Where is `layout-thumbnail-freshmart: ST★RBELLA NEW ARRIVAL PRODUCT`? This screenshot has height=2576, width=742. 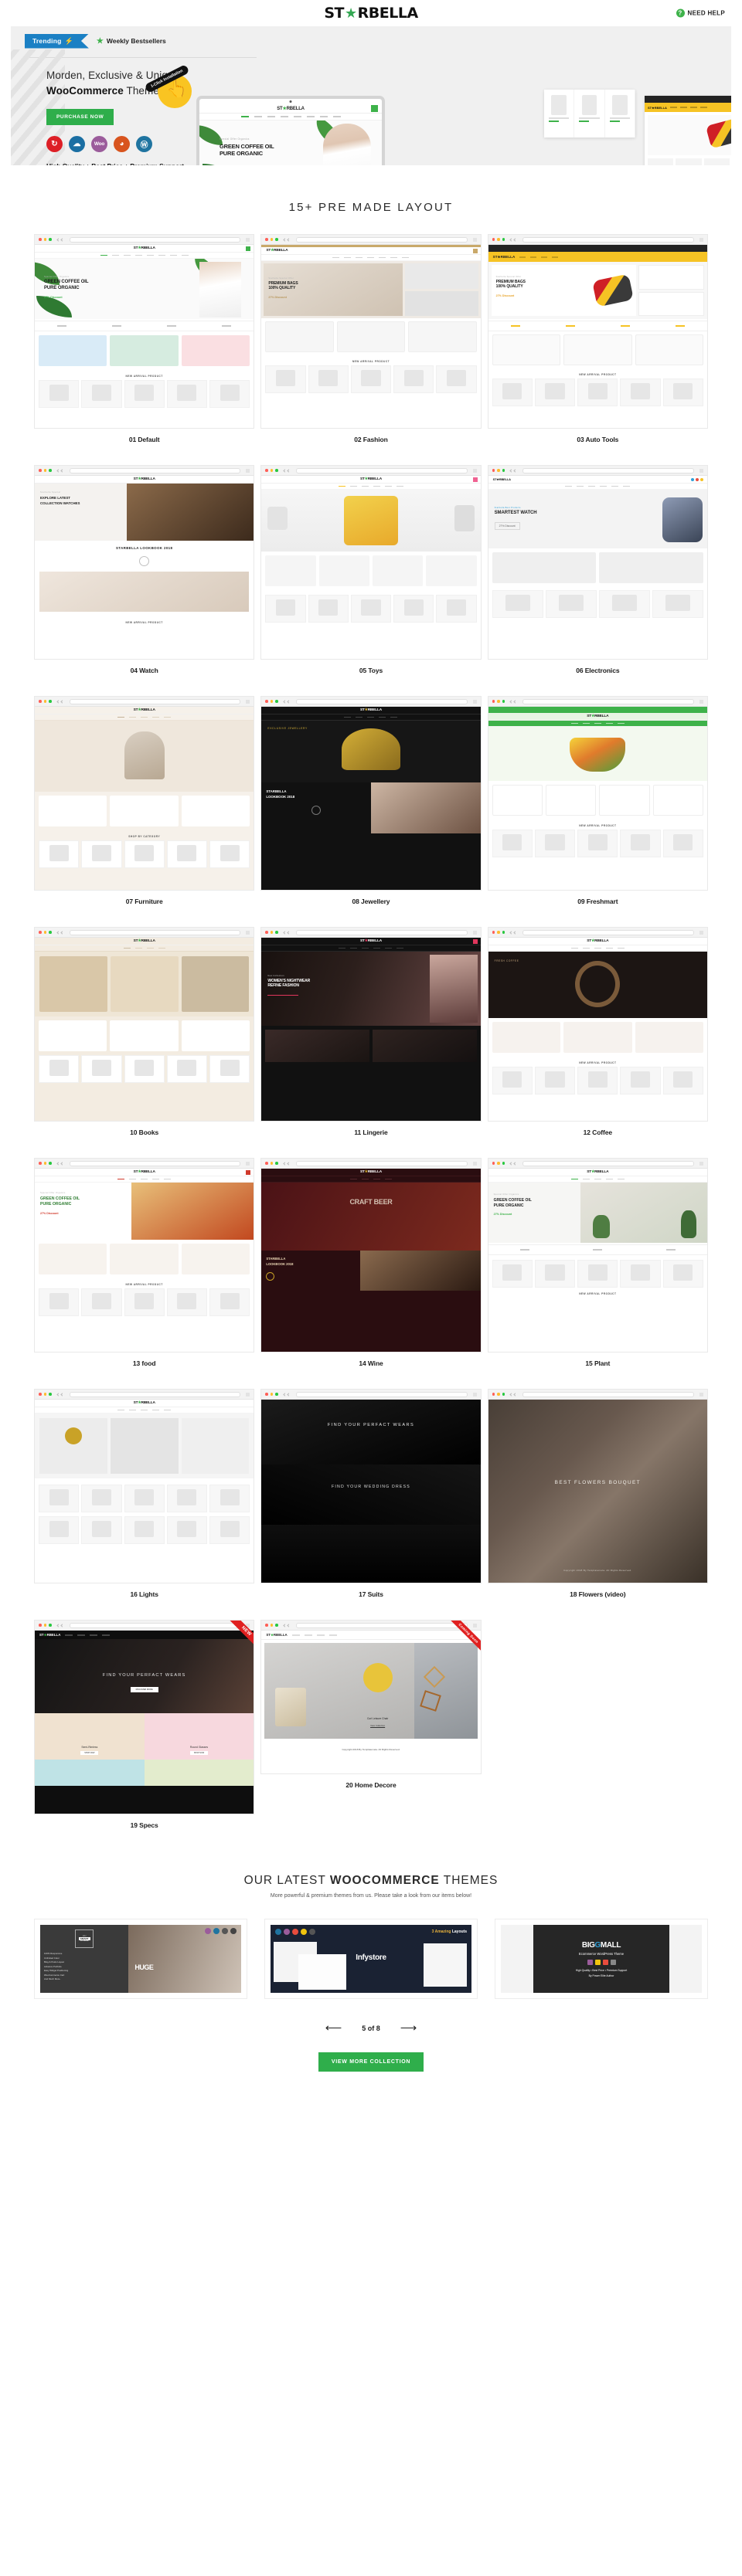
layout-thumbnail-freshmart: ST★RBELLA NEW ARRIVAL PRODUCT is located at coordinates (597, 793).